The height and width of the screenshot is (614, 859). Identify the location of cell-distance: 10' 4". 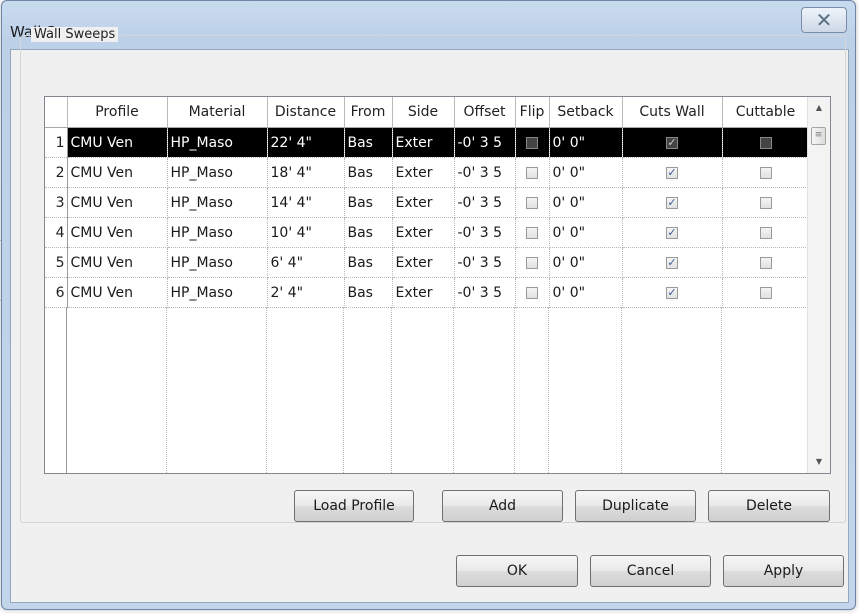
(306, 232).